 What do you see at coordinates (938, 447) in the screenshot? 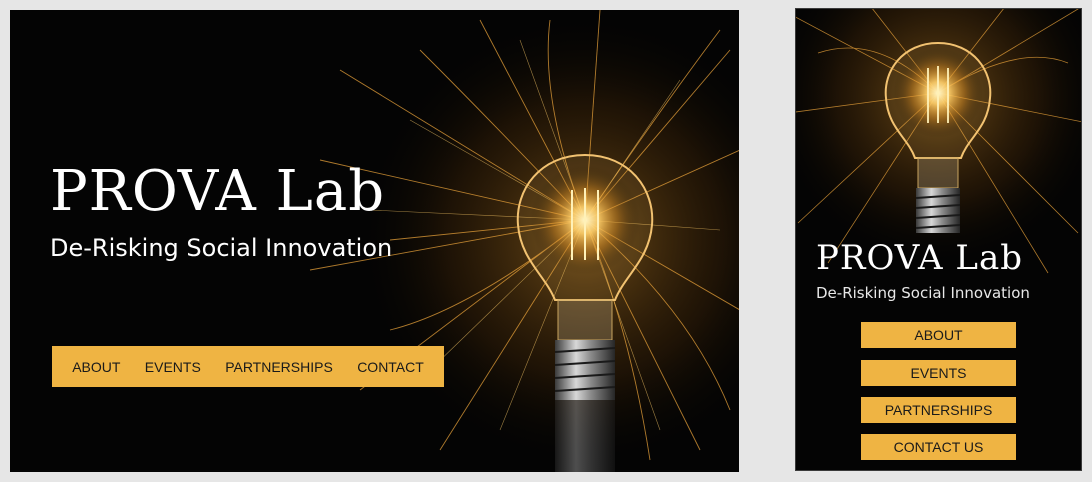
I see `mobile-nav-contact-button: CONTACT US` at bounding box center [938, 447].